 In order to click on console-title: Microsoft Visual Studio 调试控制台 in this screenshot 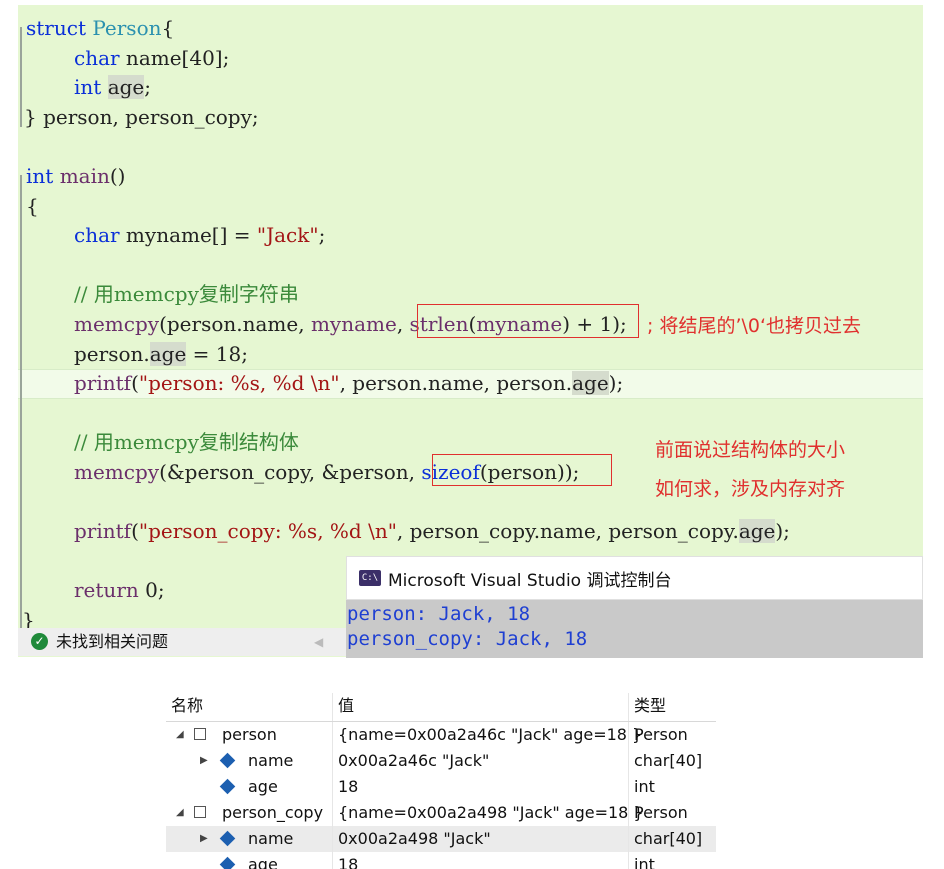, I will do `click(530, 581)`.